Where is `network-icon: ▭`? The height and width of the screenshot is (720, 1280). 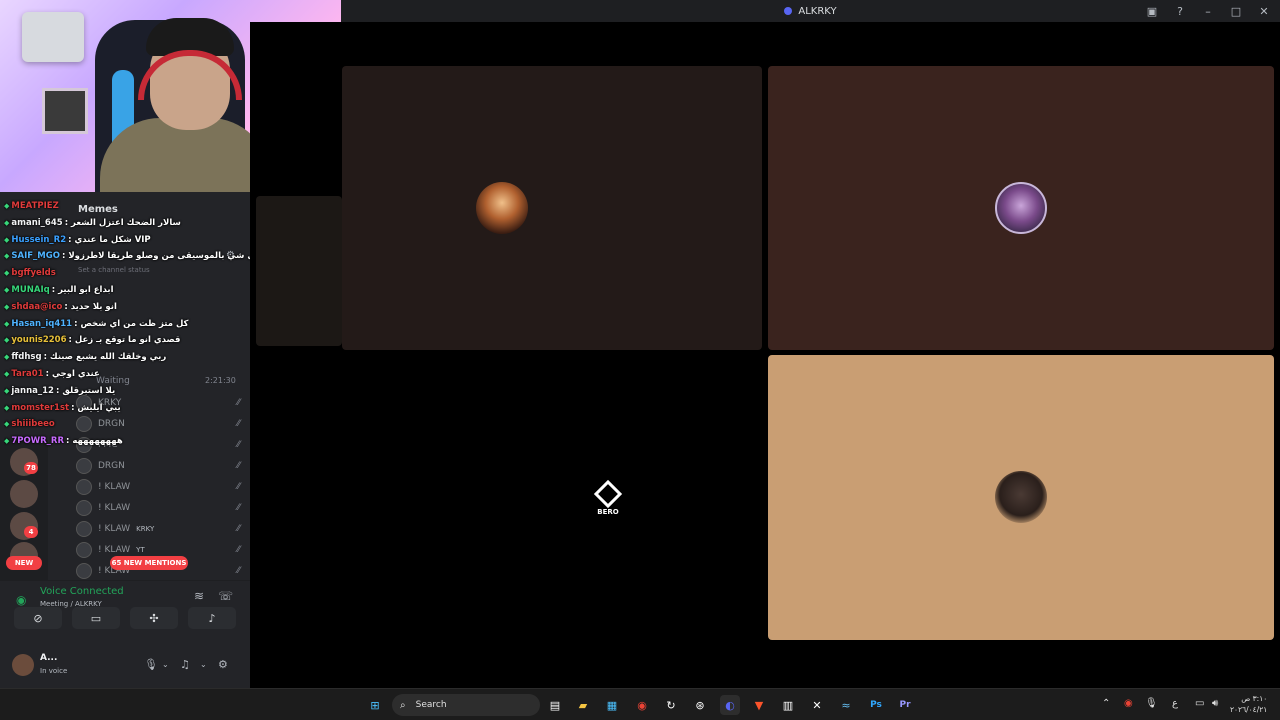 network-icon: ▭ is located at coordinates (1199, 703).